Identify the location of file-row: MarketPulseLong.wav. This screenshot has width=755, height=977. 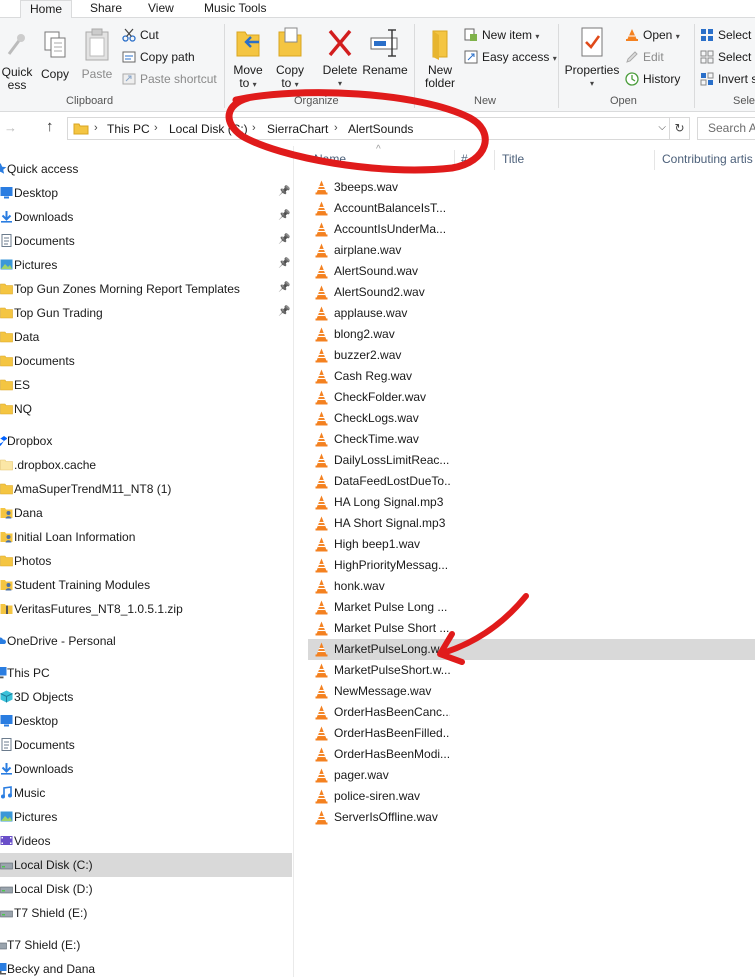
(531, 649).